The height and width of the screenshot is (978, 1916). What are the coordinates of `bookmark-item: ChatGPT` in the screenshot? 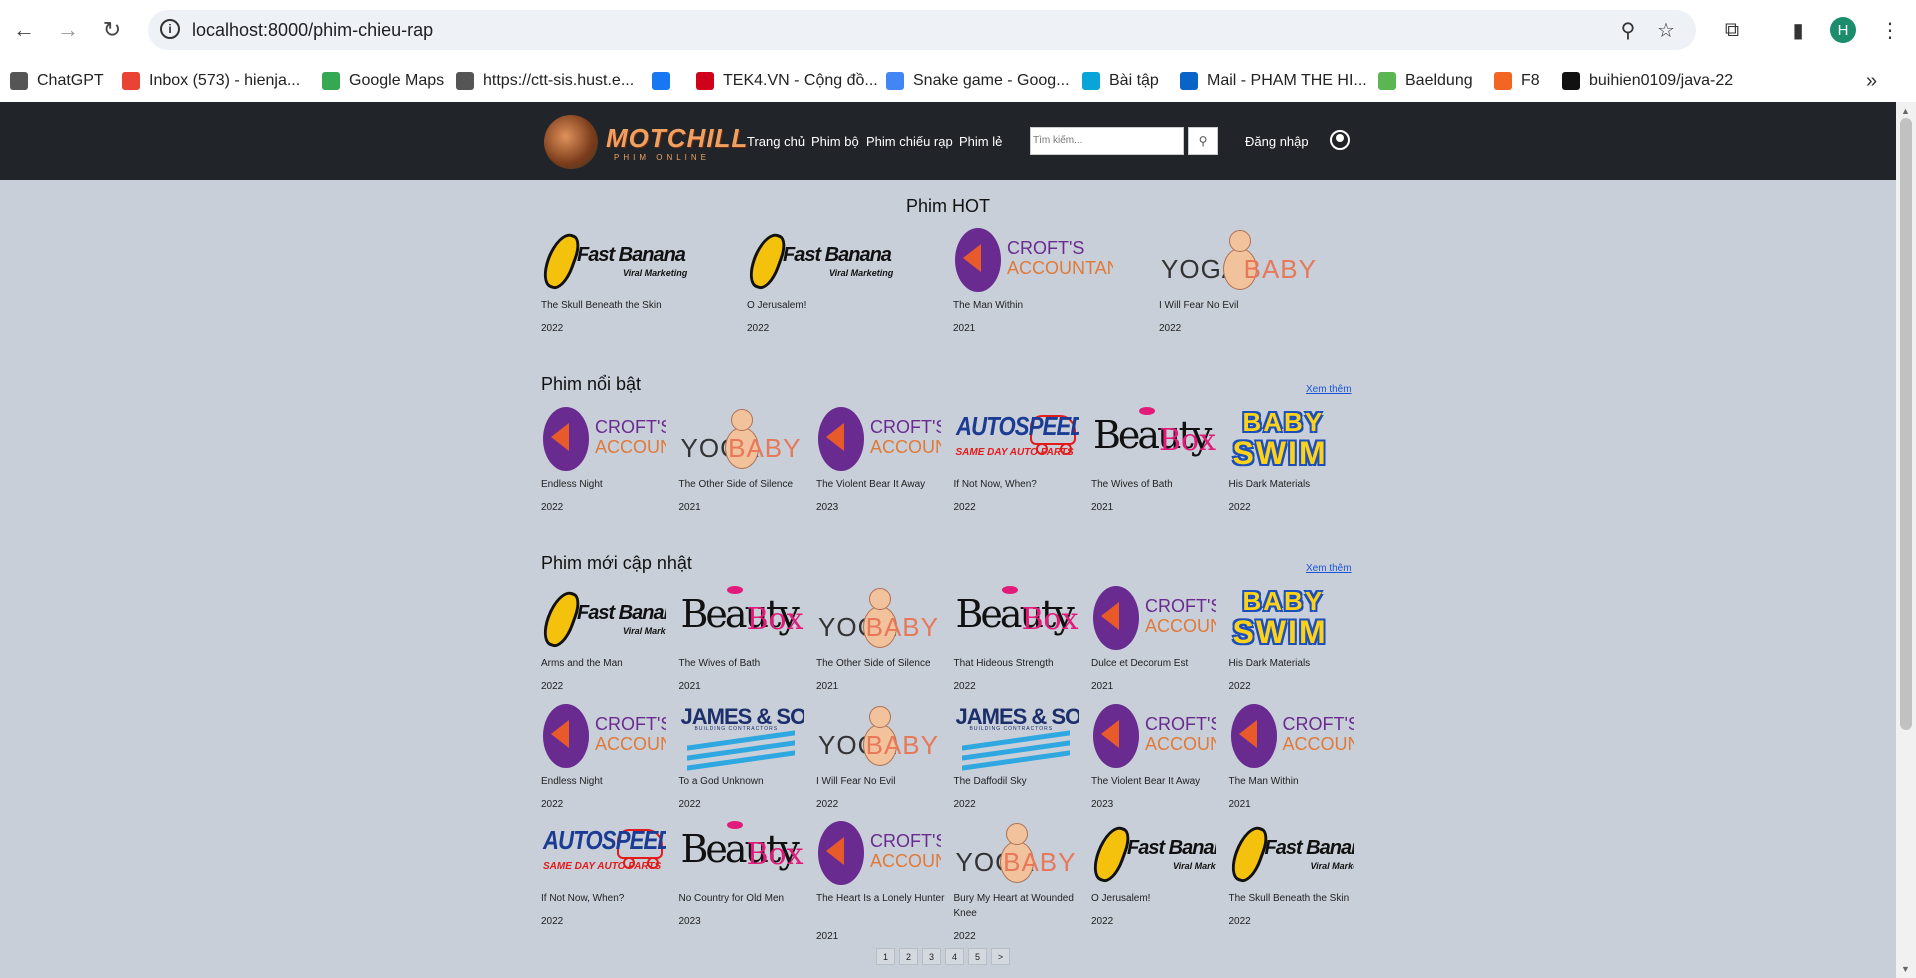 It's located at (57, 81).